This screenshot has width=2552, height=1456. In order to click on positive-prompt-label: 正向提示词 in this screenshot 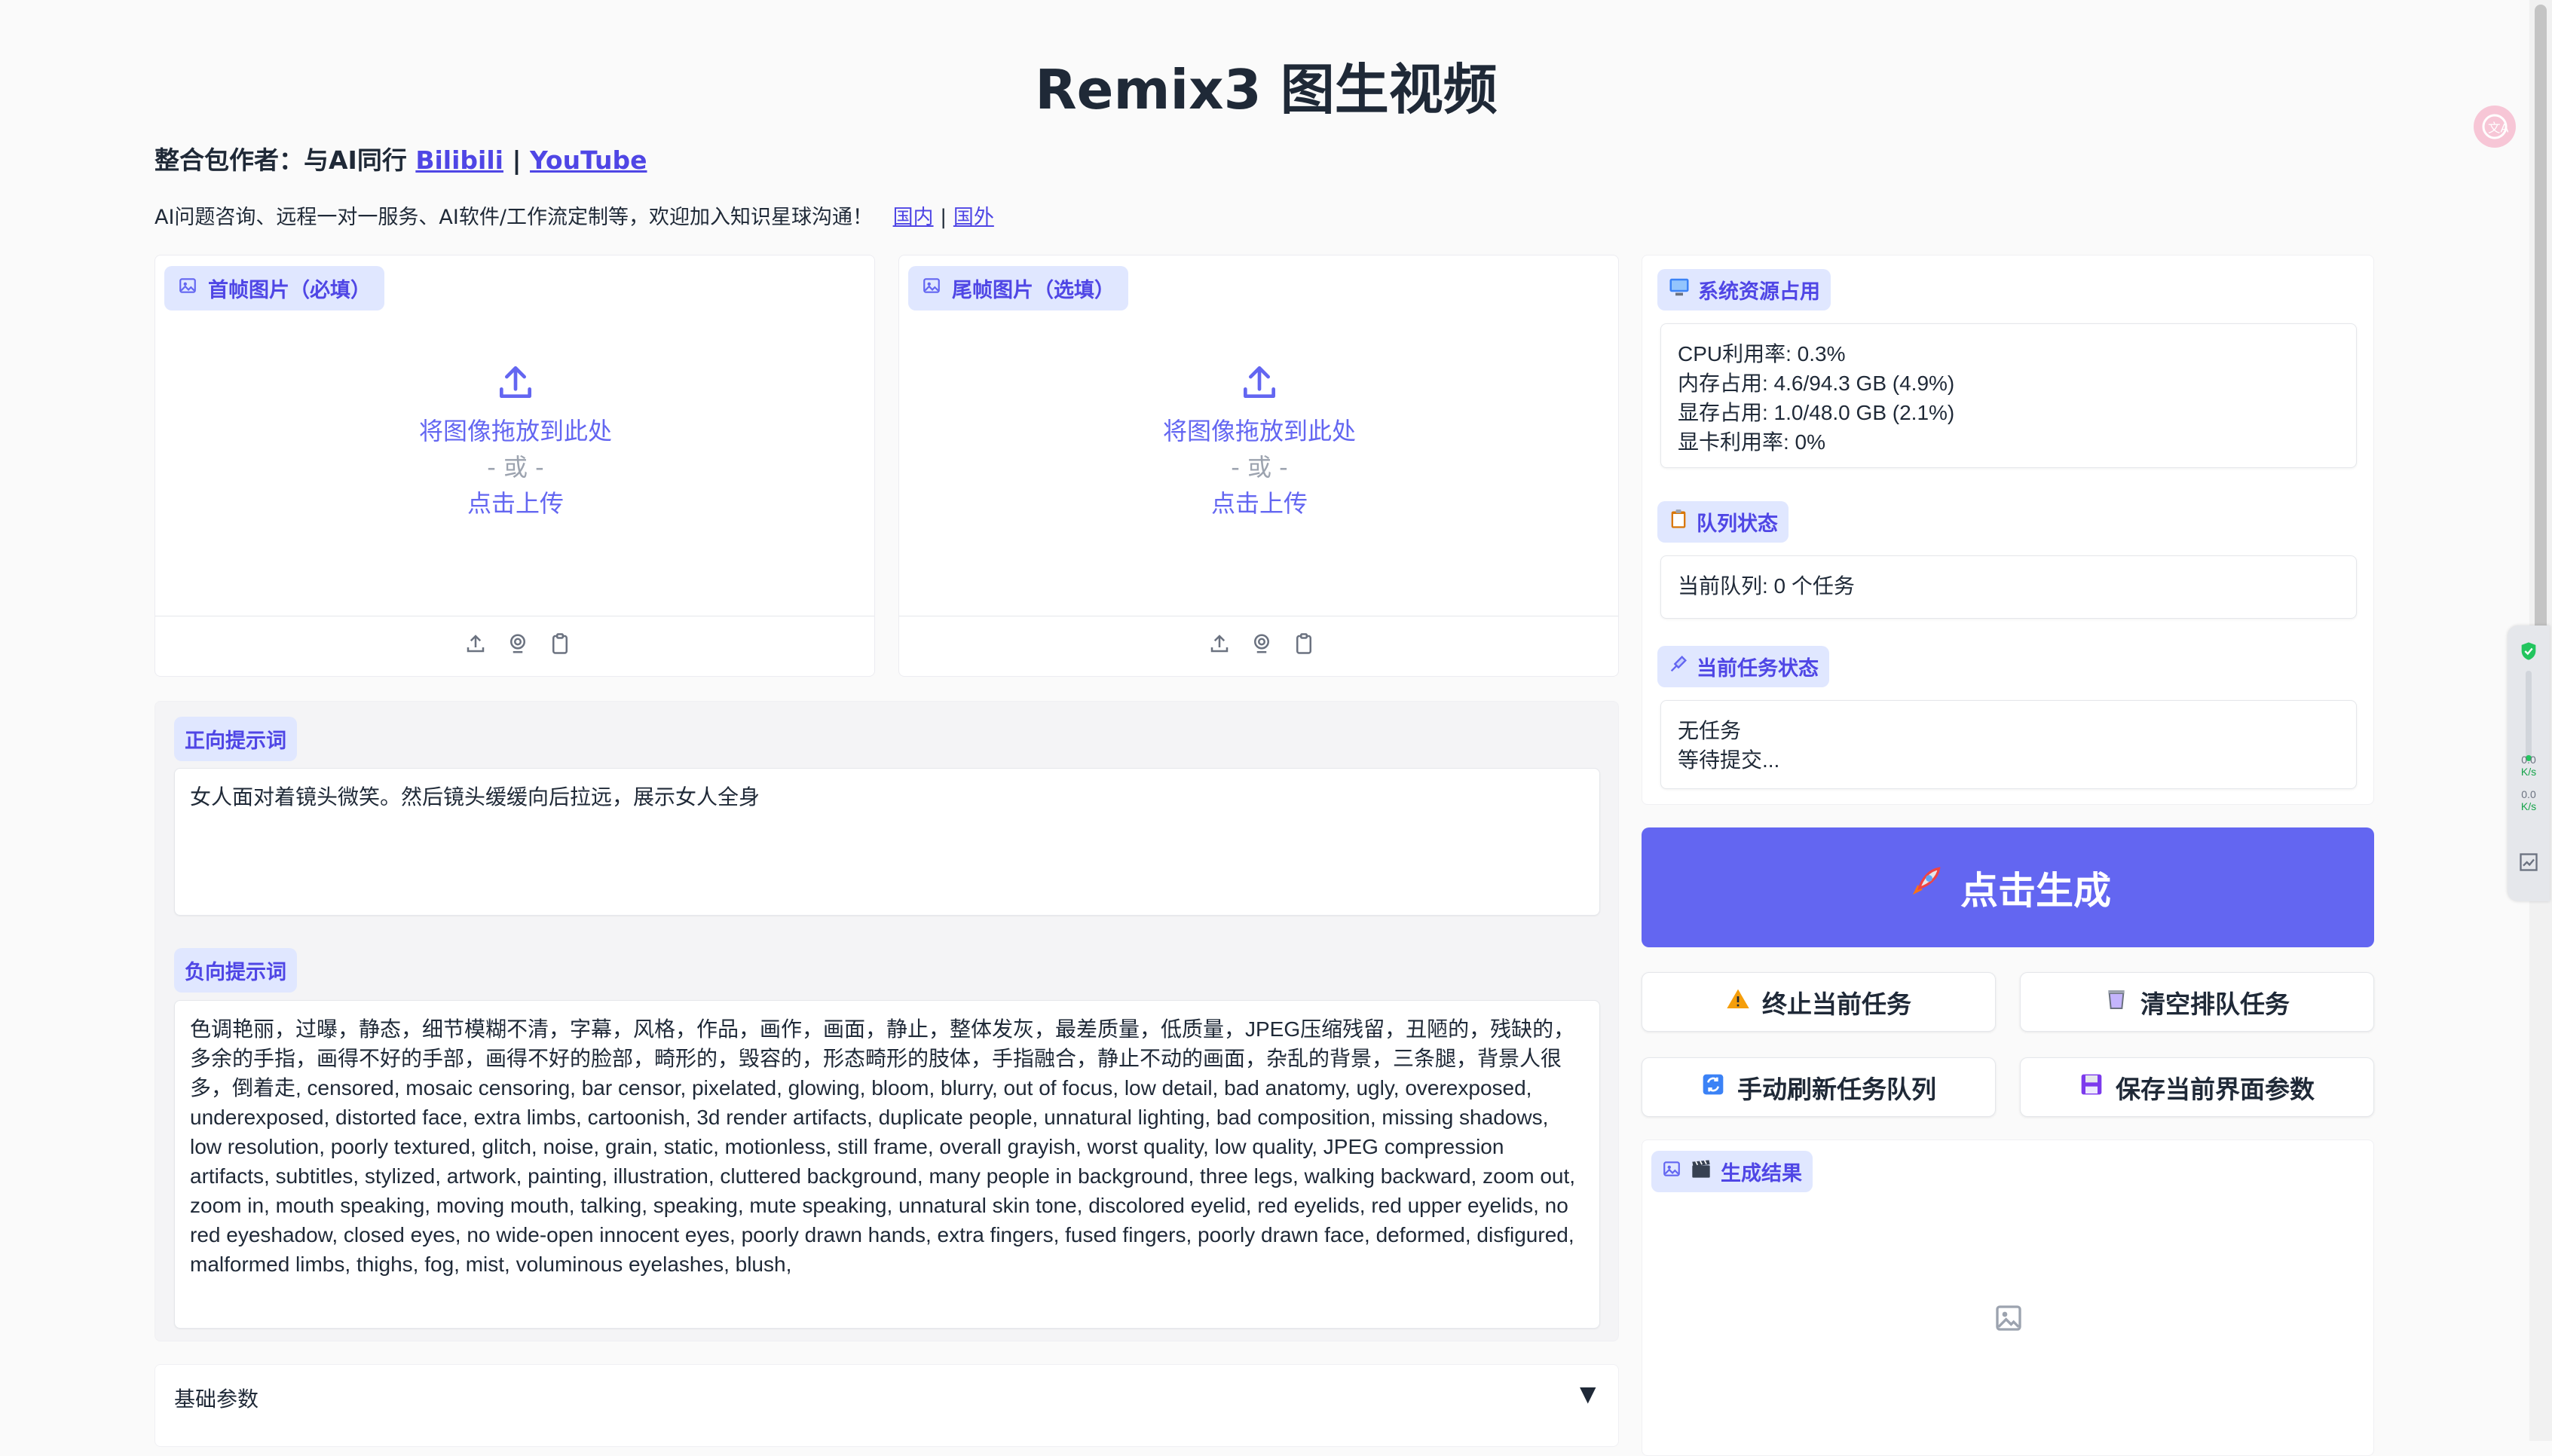, I will do `click(235, 739)`.